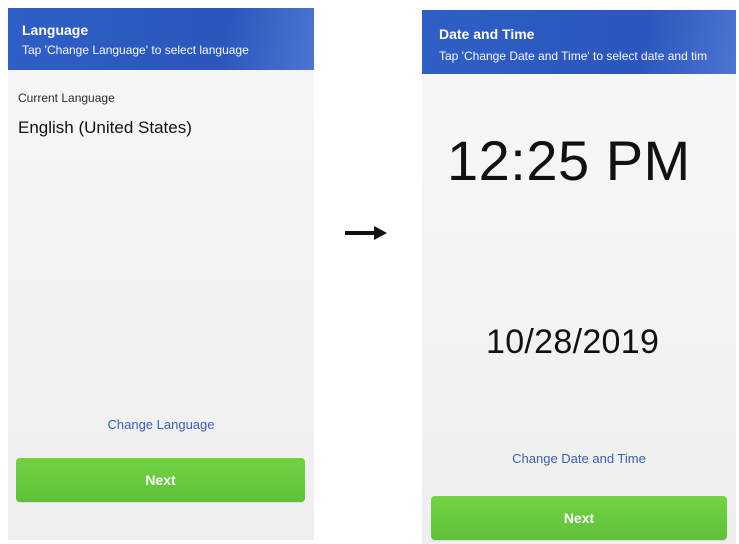 This screenshot has height=544, width=739. What do you see at coordinates (161, 424) in the screenshot?
I see `change-language-link: Change Language` at bounding box center [161, 424].